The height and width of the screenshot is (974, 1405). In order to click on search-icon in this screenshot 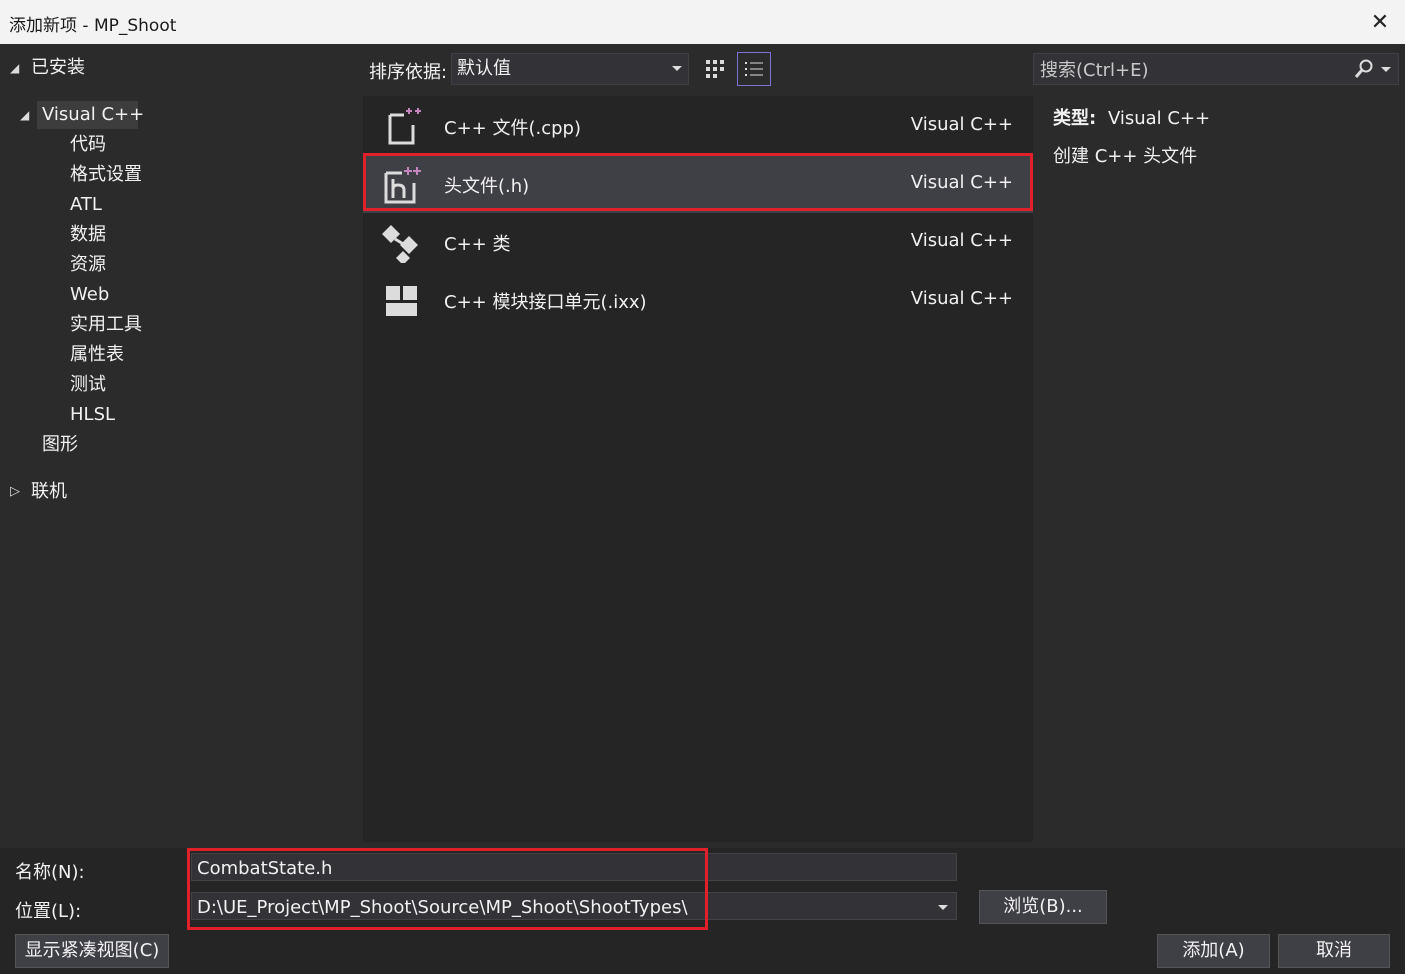, I will do `click(1364, 69)`.